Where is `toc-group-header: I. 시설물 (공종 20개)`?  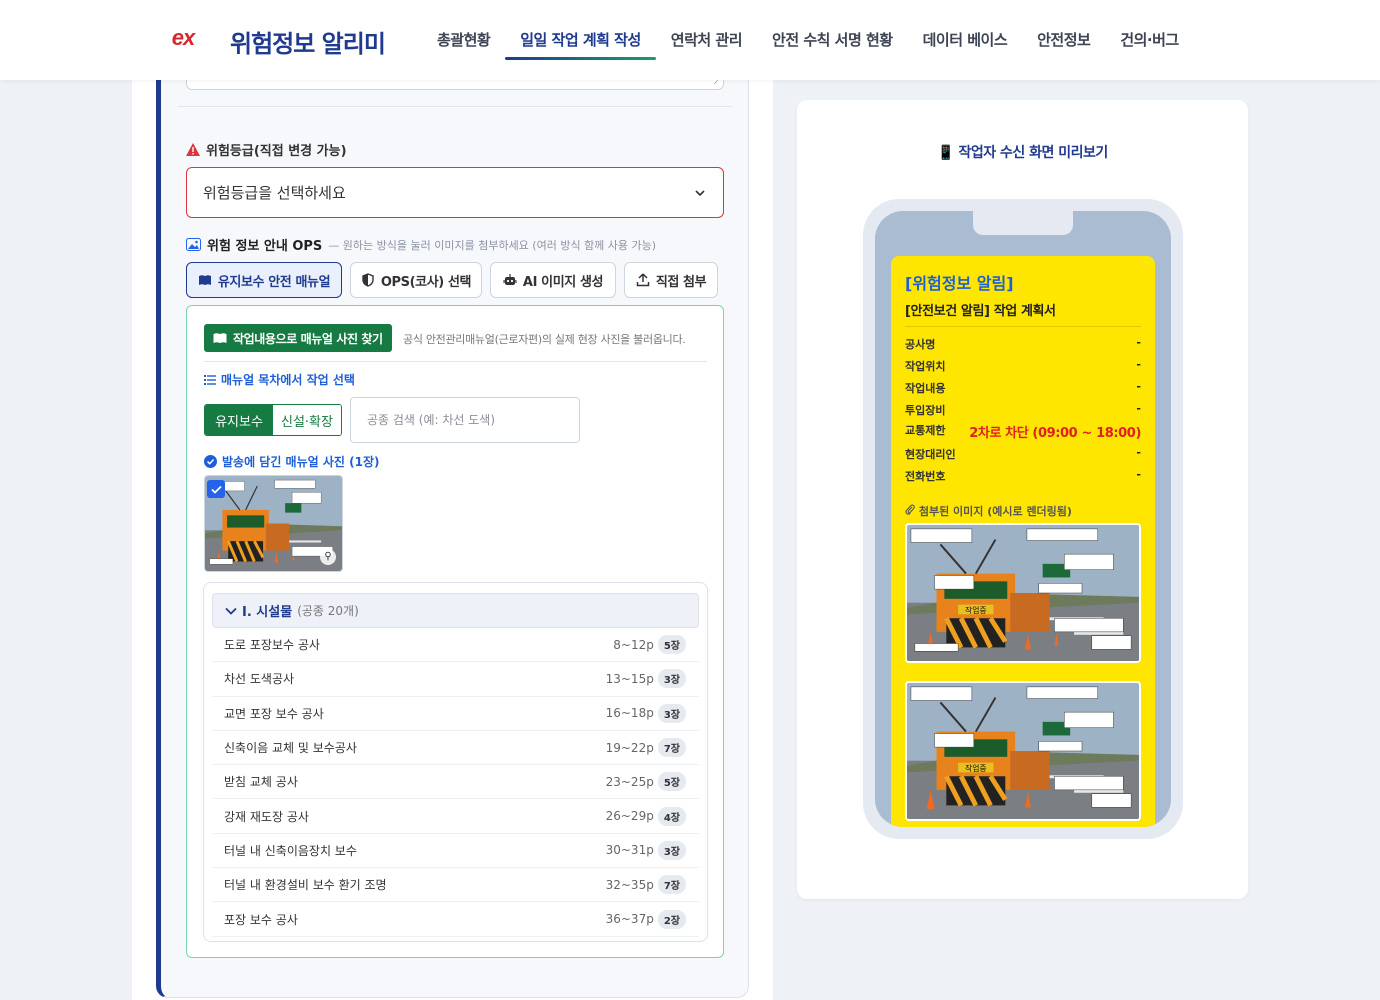 toc-group-header: I. 시설물 (공종 20개) is located at coordinates (455, 610).